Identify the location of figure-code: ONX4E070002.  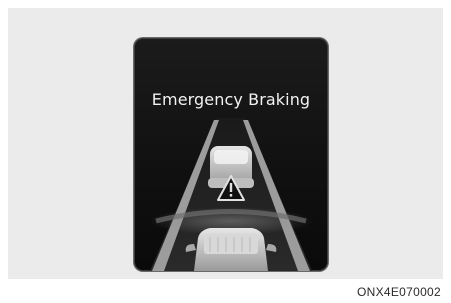
(398, 292).